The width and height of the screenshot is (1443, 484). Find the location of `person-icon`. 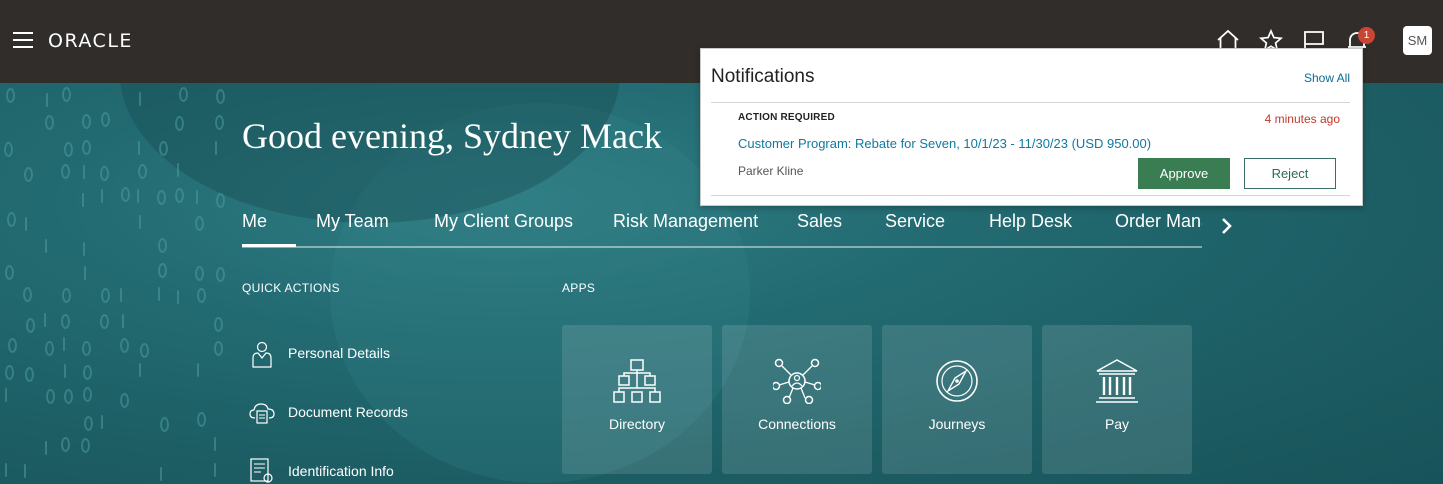

person-icon is located at coordinates (262, 354).